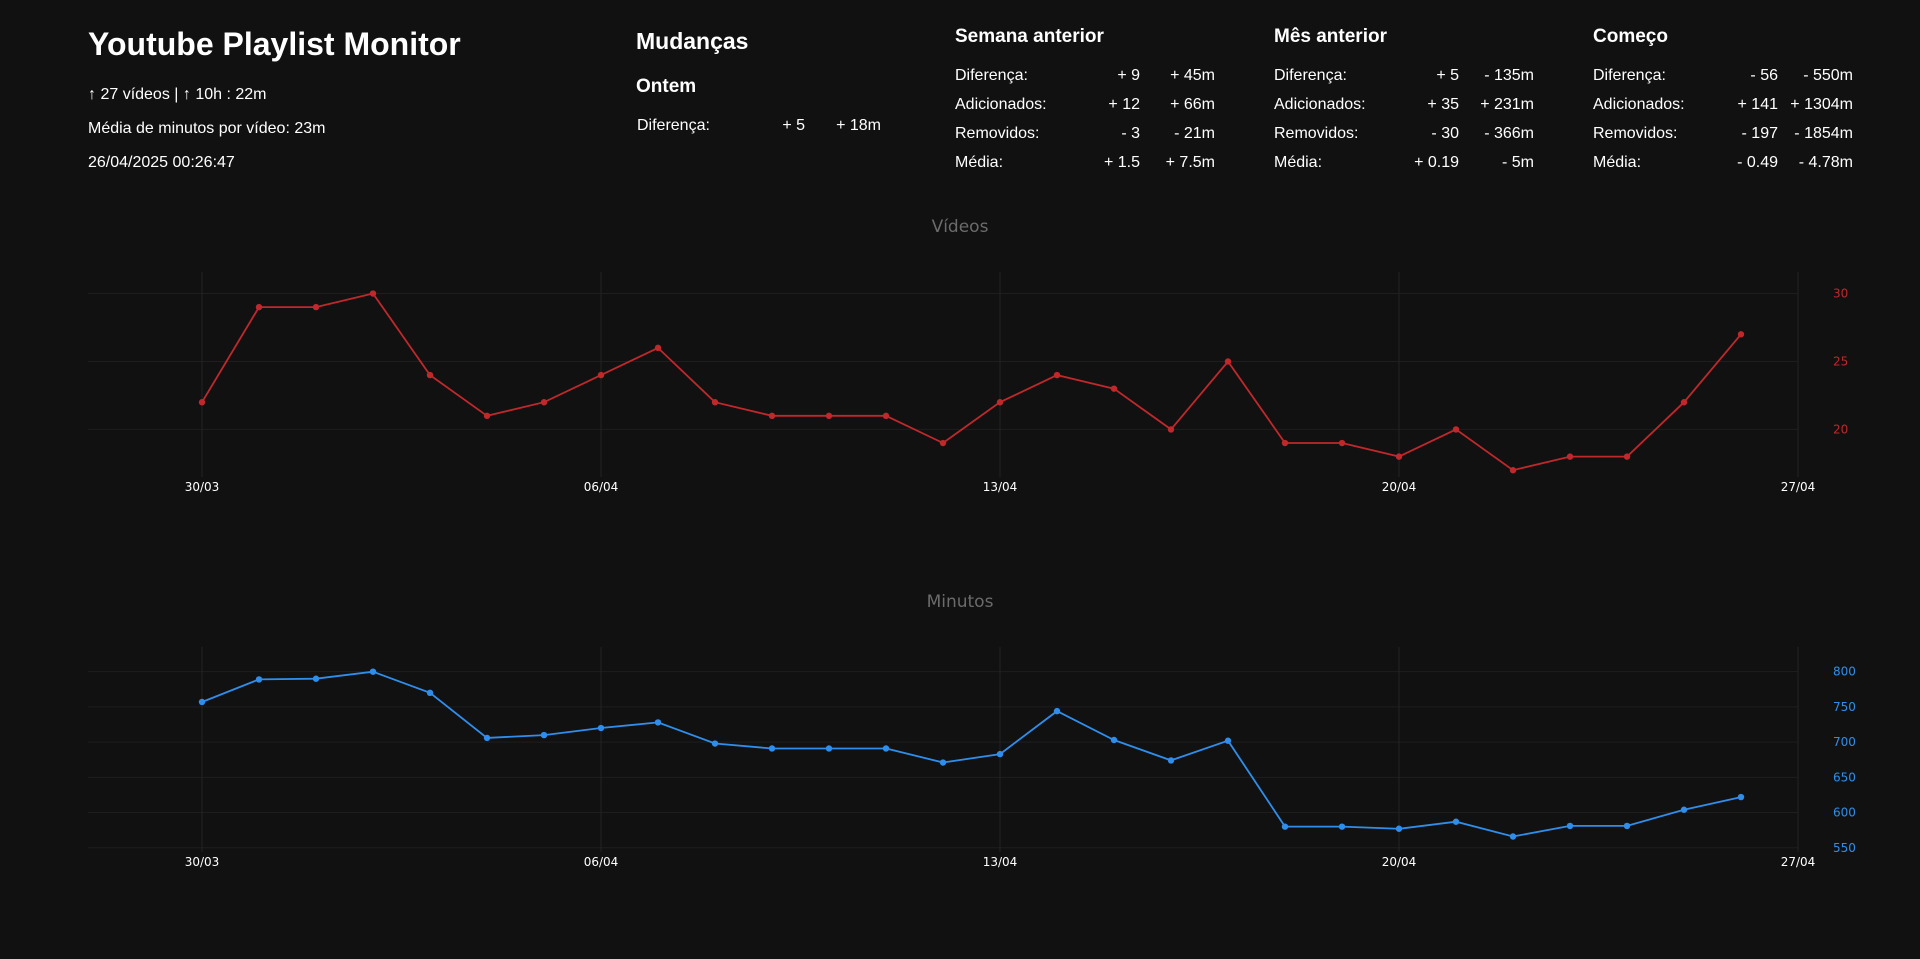 The width and height of the screenshot is (1920, 959). I want to click on stat-count: - 0.49, so click(1757, 162).